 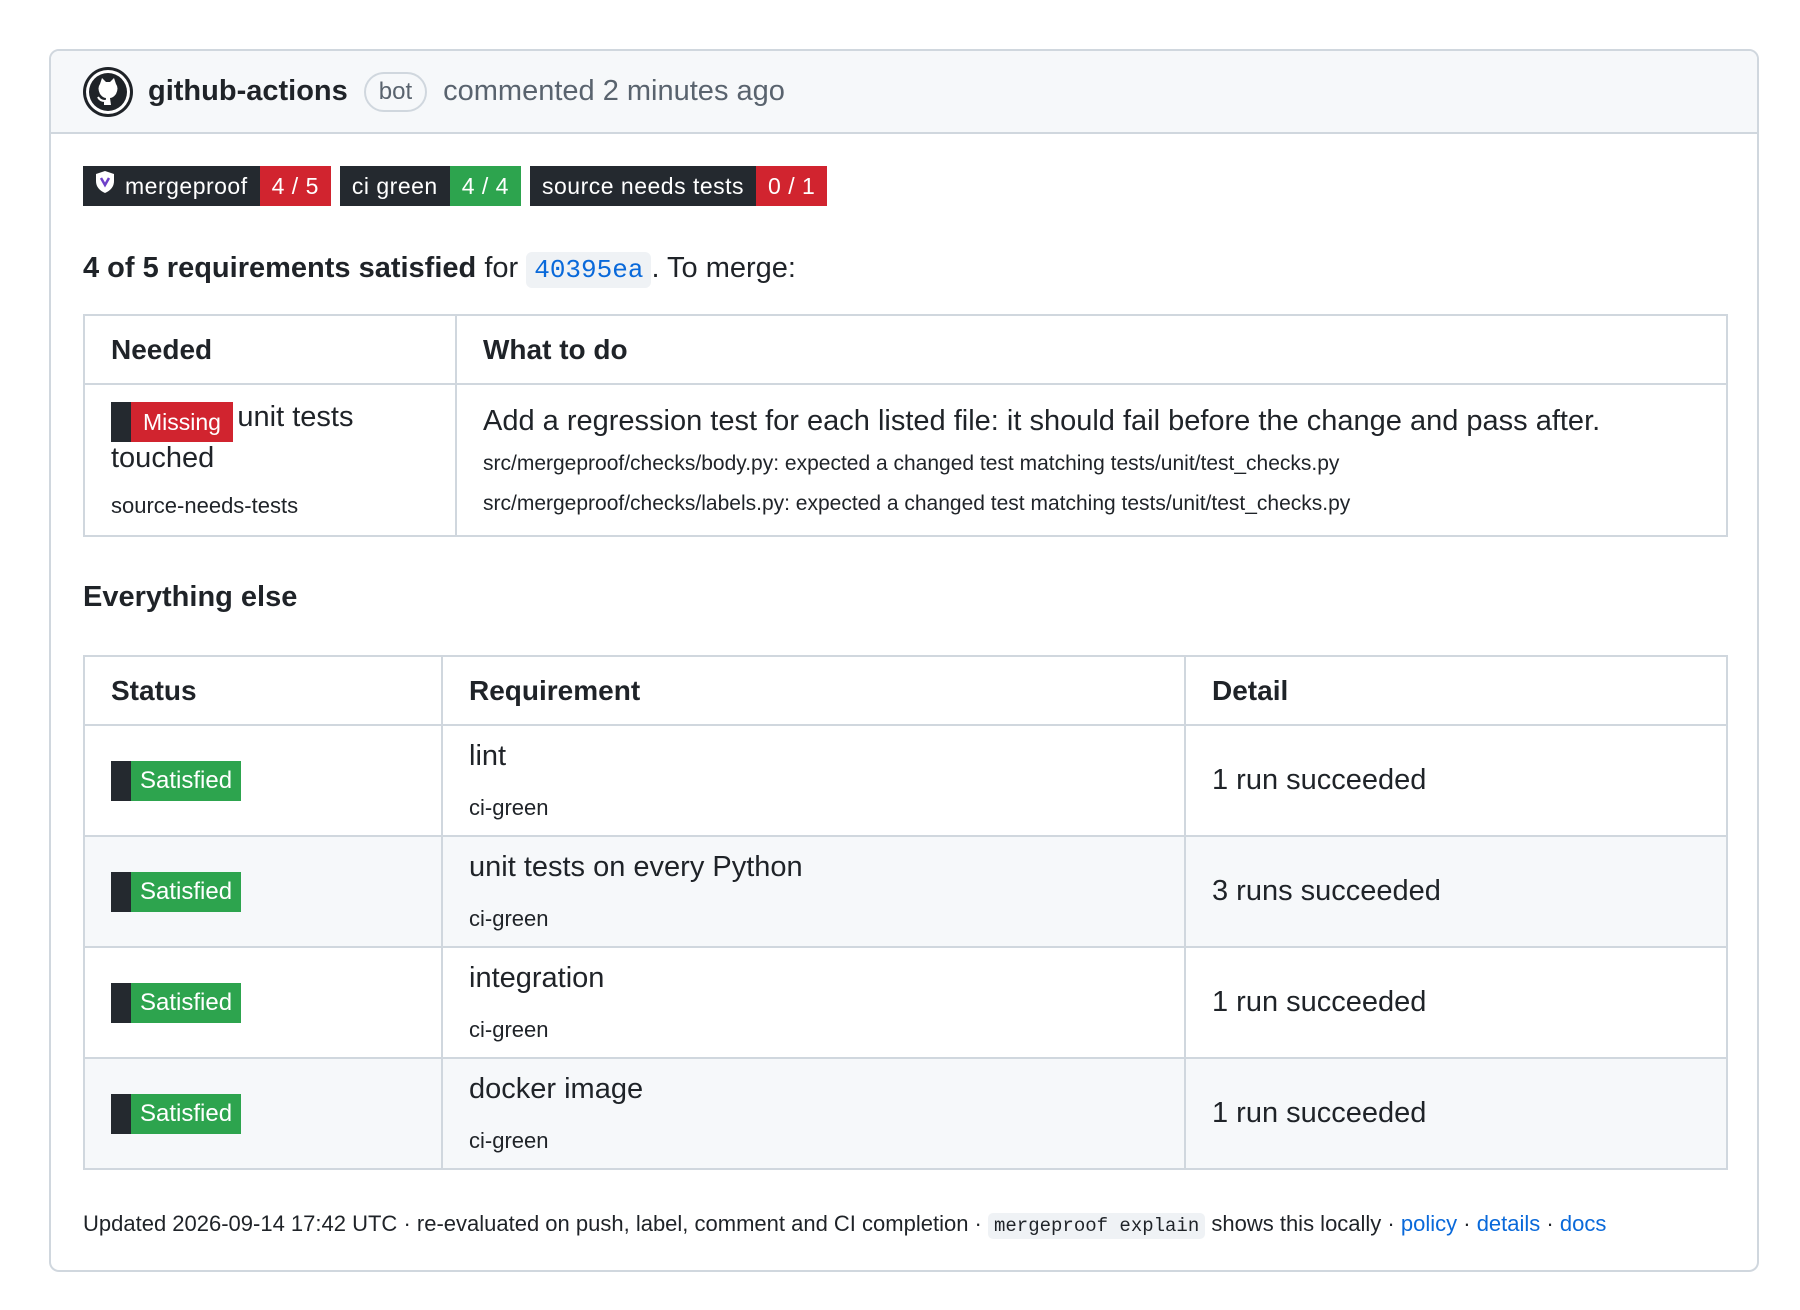 What do you see at coordinates (643, 186) in the screenshot?
I see `badge-label: source needs tests` at bounding box center [643, 186].